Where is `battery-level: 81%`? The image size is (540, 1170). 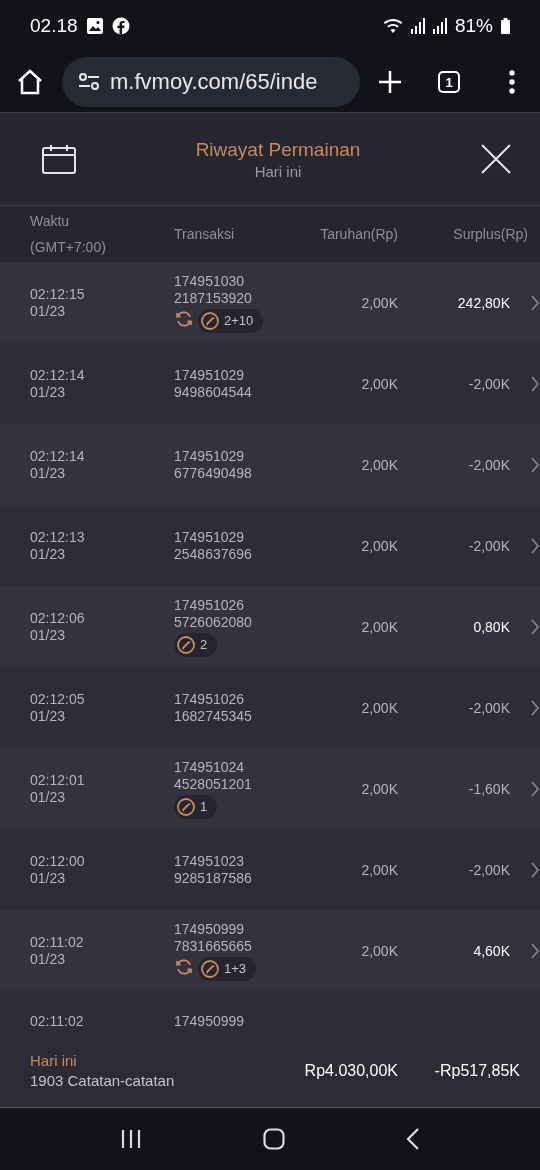
battery-level: 81% is located at coordinates (473, 26).